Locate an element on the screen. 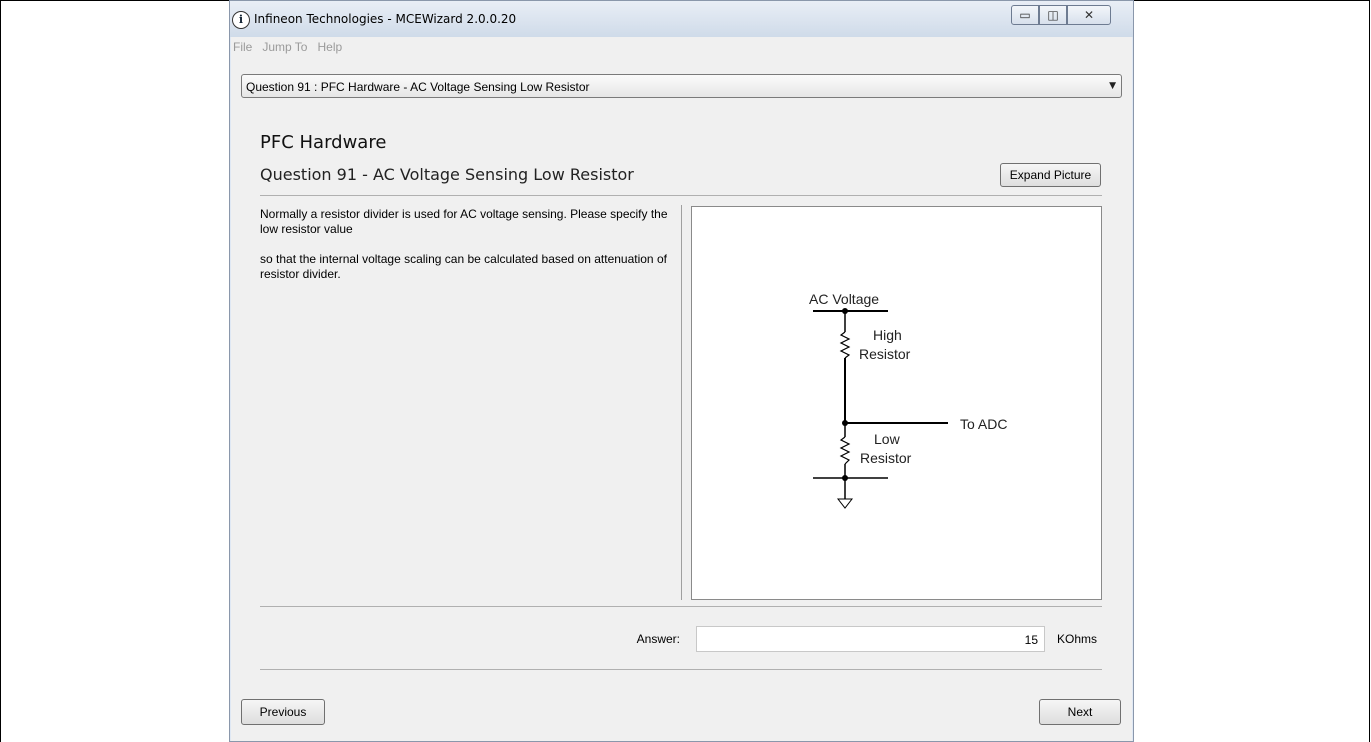 Image resolution: width=1371 pixels, height=742 pixels. menu-file: File is located at coordinates (242, 47).